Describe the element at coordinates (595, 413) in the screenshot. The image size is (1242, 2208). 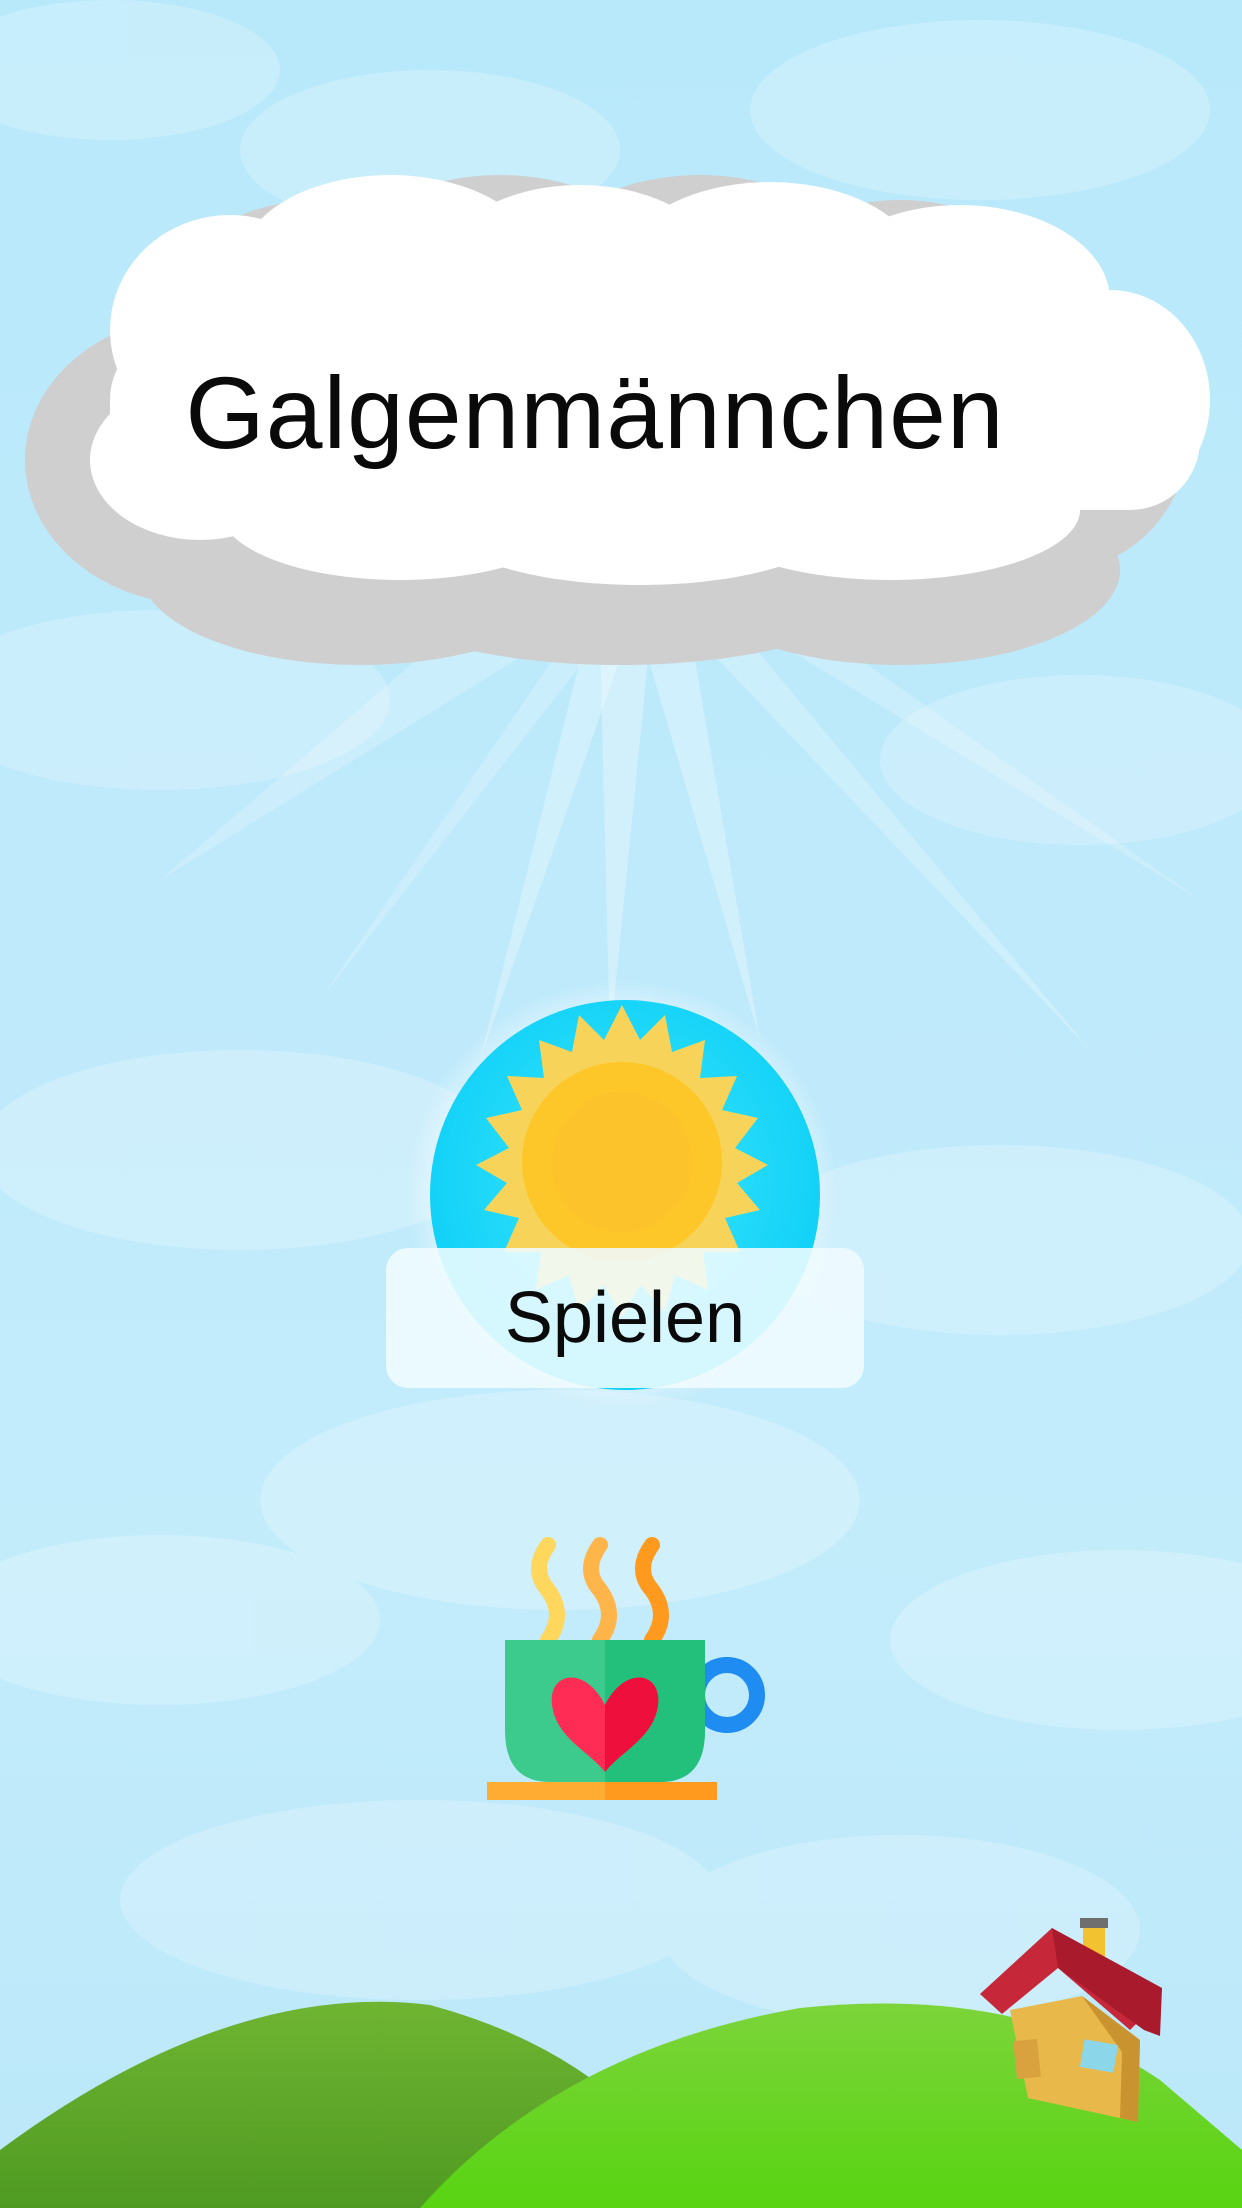
I see `game-title: Galgenmännchen` at that location.